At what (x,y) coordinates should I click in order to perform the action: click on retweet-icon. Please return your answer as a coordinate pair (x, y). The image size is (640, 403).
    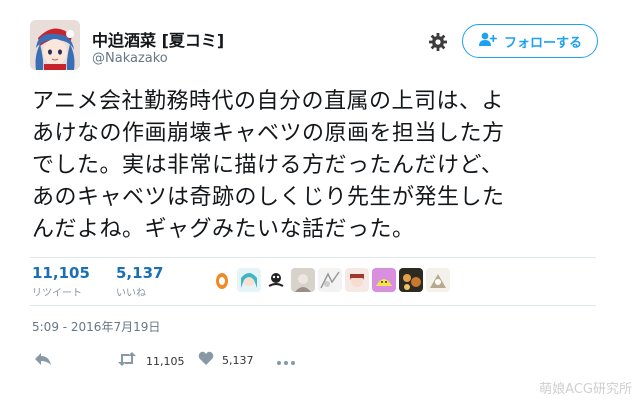
    Looking at the image, I should click on (127, 361).